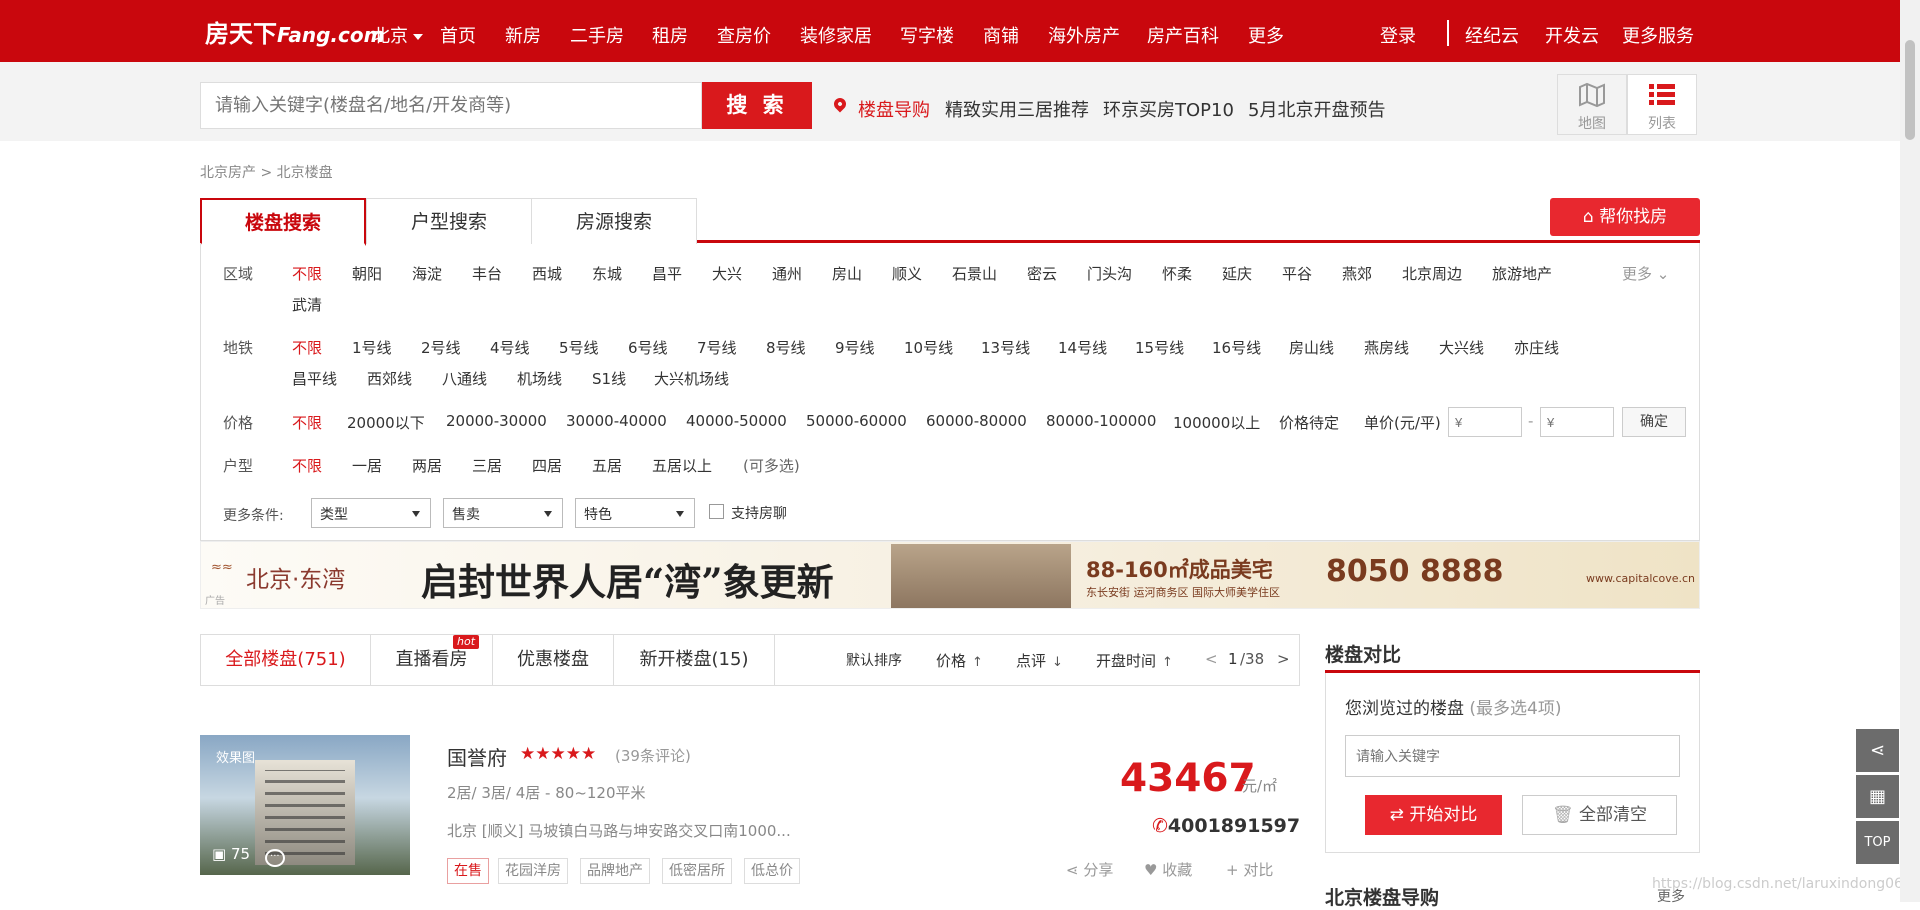 The width and height of the screenshot is (1920, 910). What do you see at coordinates (1662, 104) in the screenshot?
I see `list-view-button: 列表` at bounding box center [1662, 104].